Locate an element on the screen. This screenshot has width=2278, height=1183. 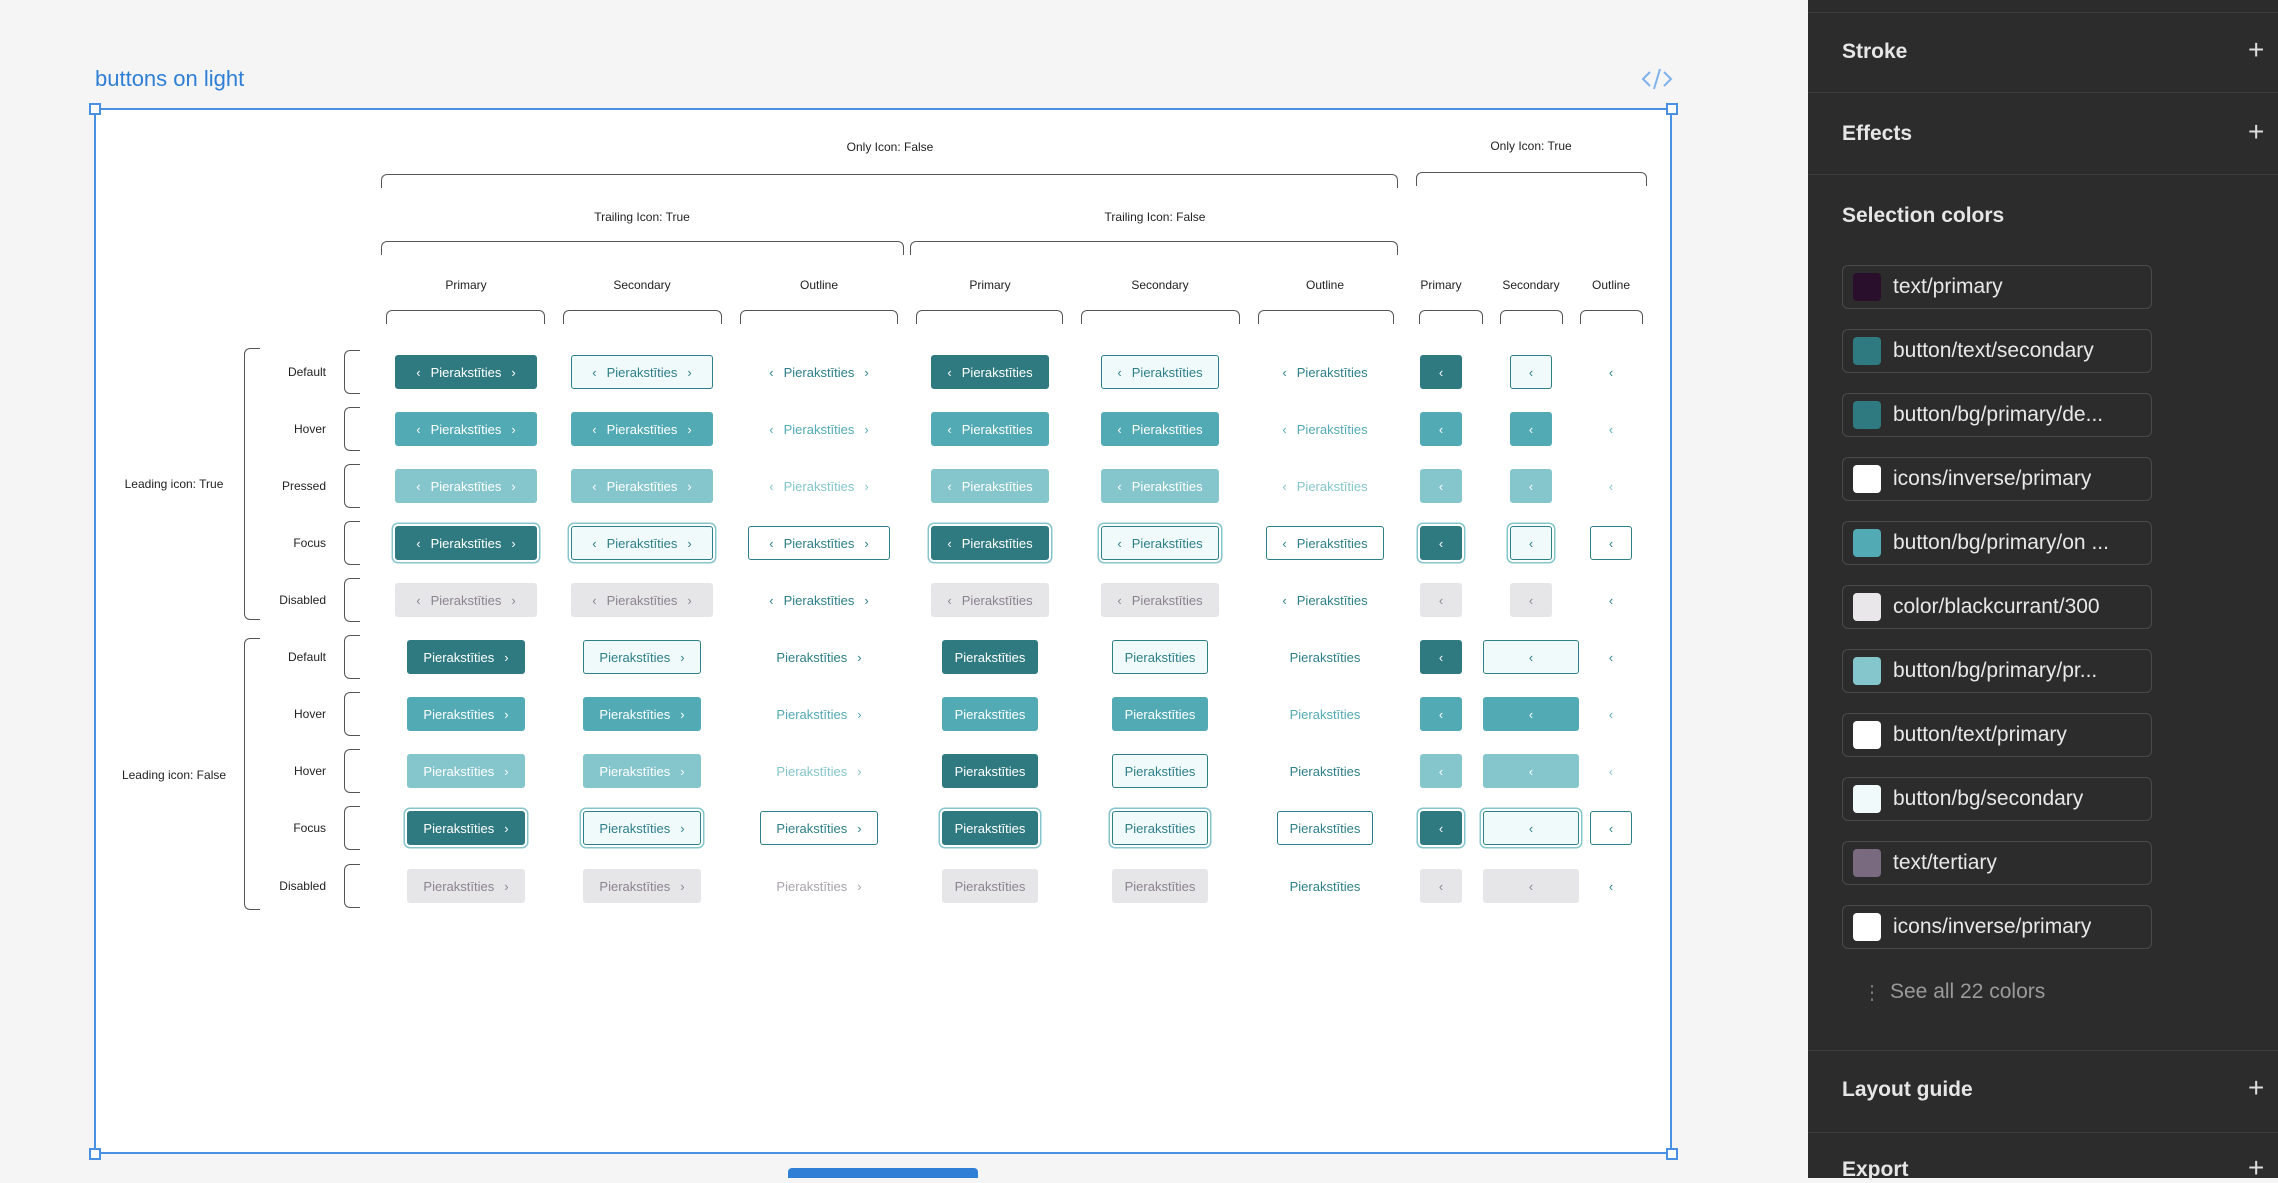
add-effect-plus-icon: + is located at coordinates (2256, 132).